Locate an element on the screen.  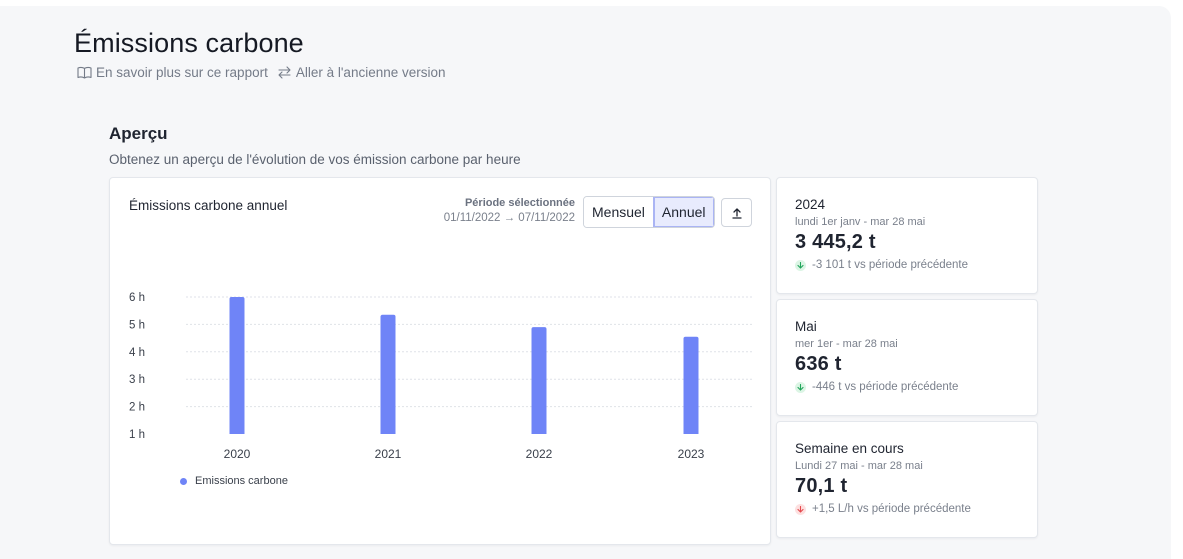
stat-name: Mai is located at coordinates (806, 326).